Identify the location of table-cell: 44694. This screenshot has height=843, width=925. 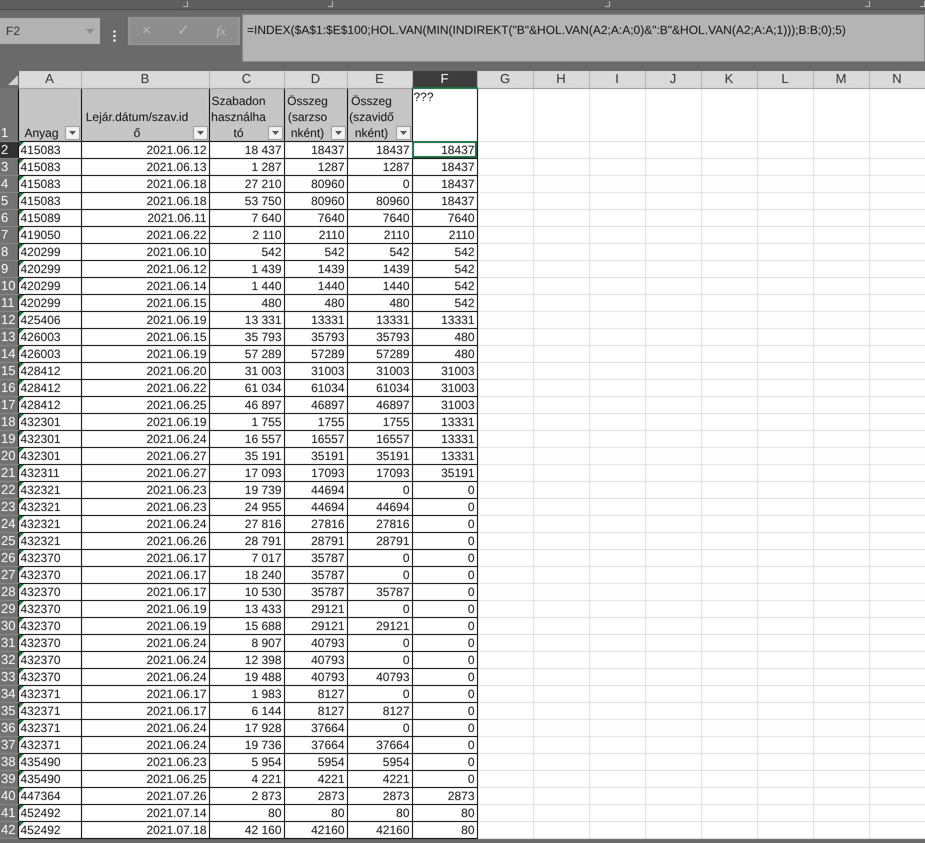
(315, 506).